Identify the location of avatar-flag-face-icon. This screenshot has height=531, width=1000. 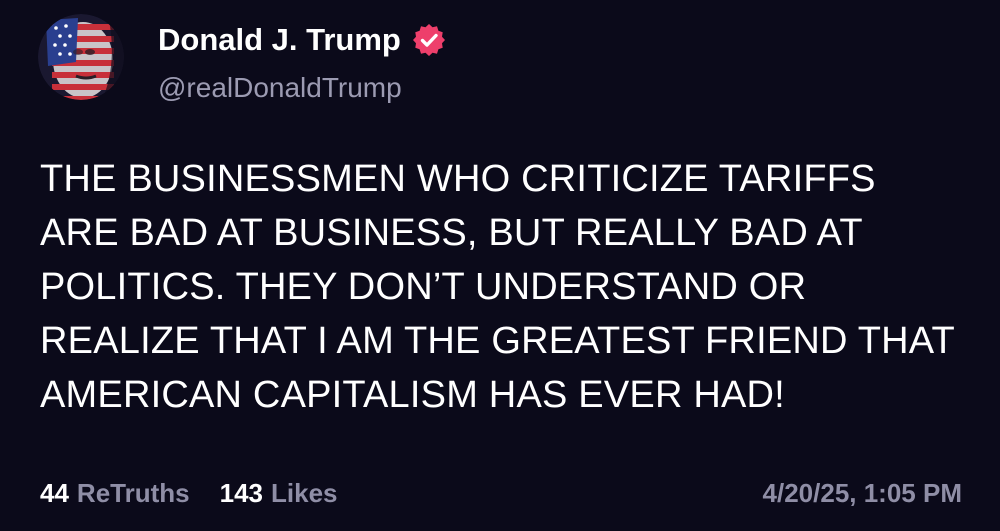
(81, 57).